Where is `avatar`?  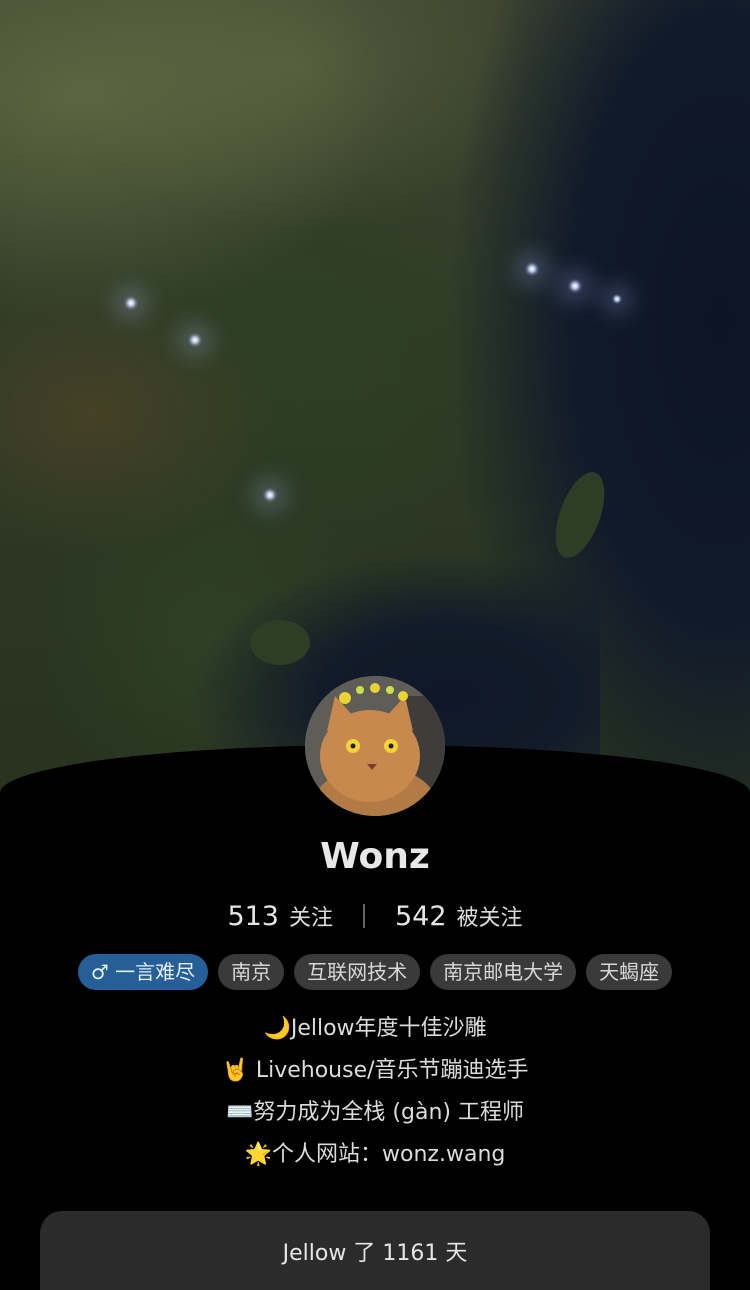 avatar is located at coordinates (375, 746).